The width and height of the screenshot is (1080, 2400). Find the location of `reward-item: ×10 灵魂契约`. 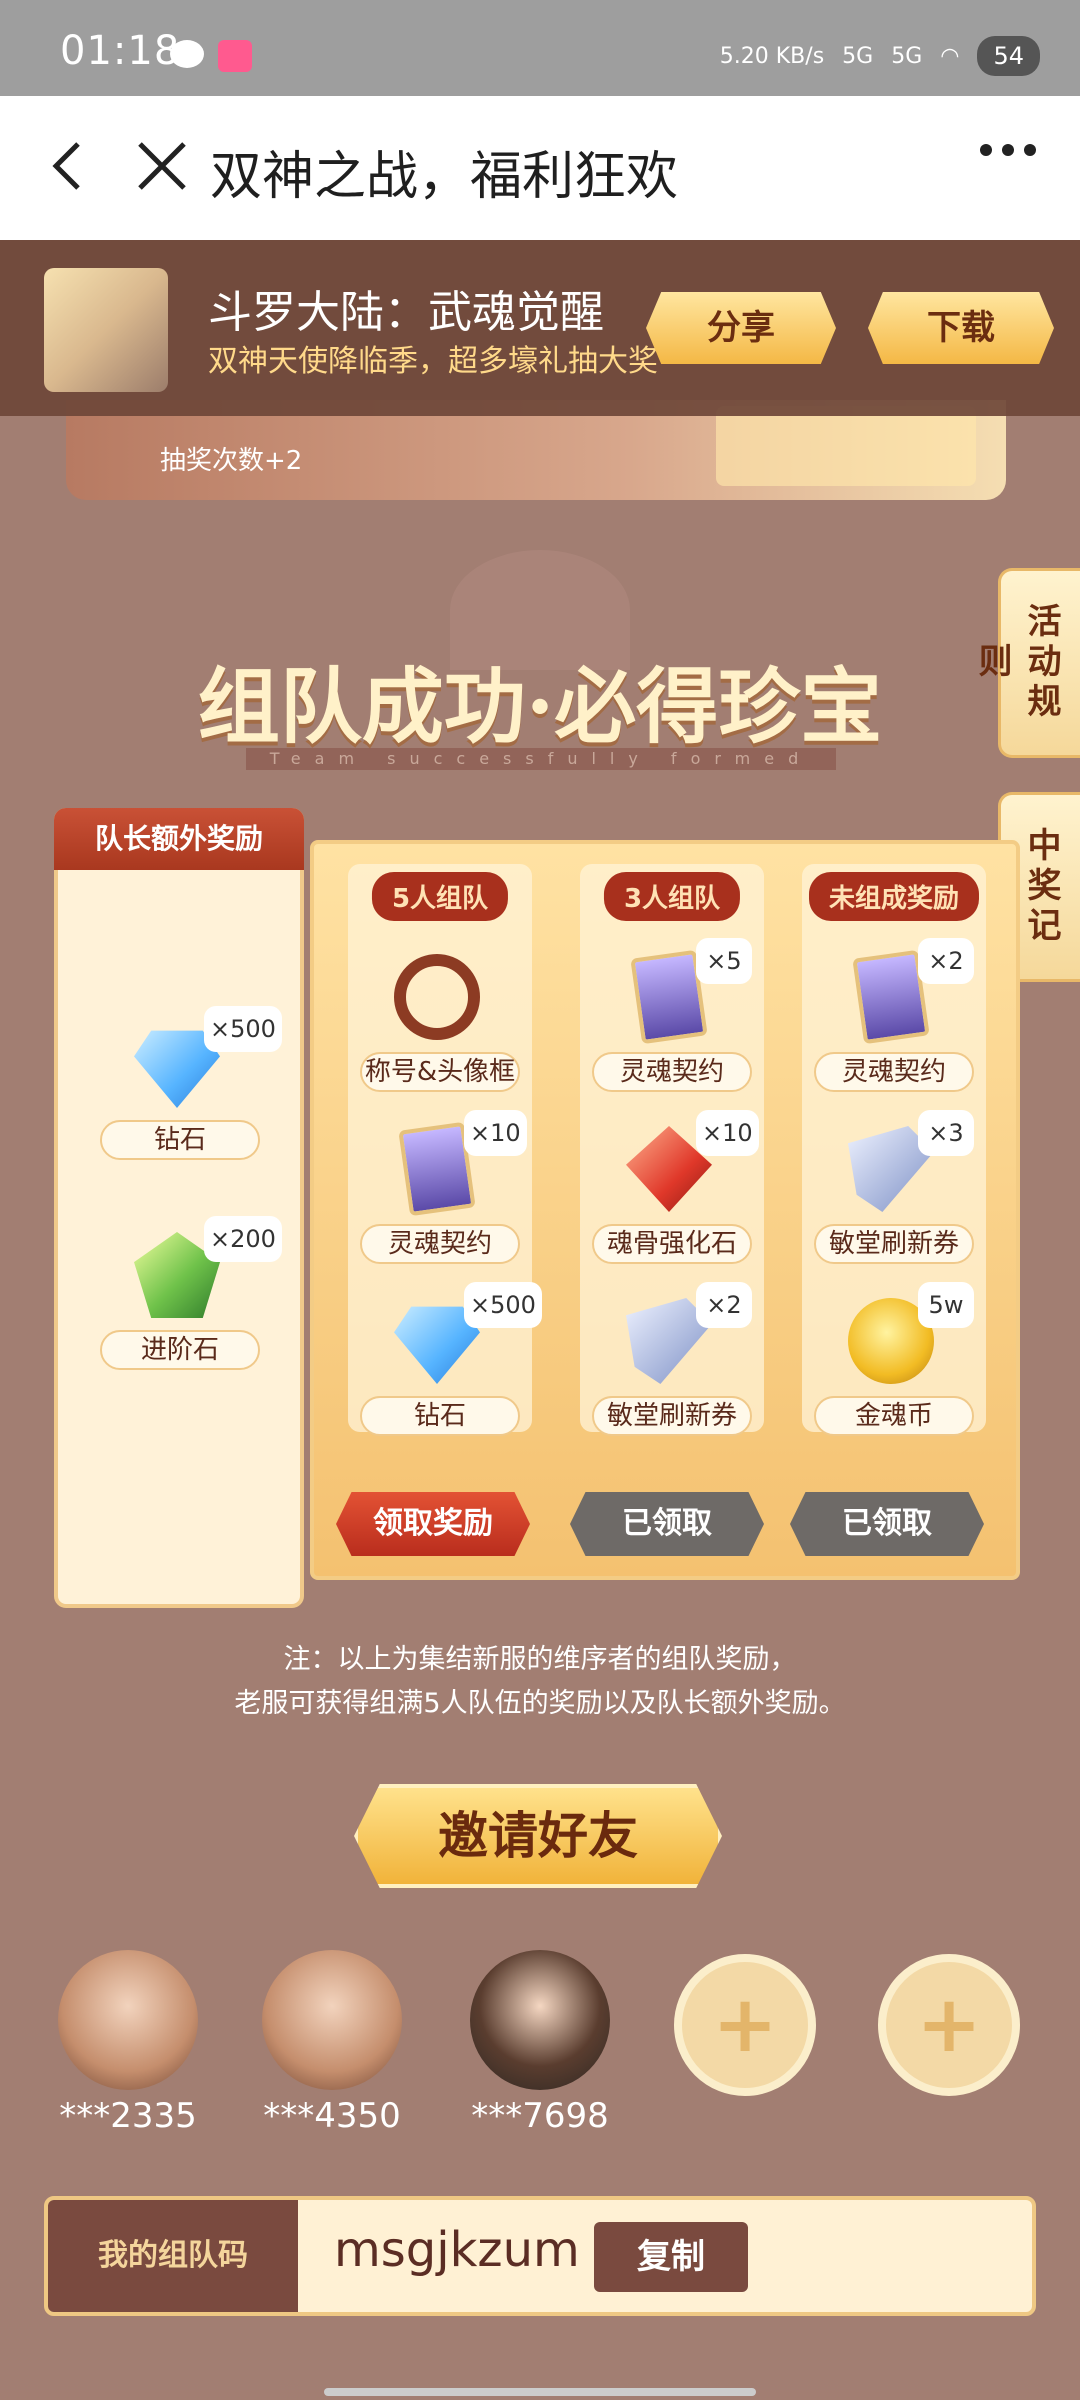

reward-item: ×10 灵魂契约 is located at coordinates (440, 1193).